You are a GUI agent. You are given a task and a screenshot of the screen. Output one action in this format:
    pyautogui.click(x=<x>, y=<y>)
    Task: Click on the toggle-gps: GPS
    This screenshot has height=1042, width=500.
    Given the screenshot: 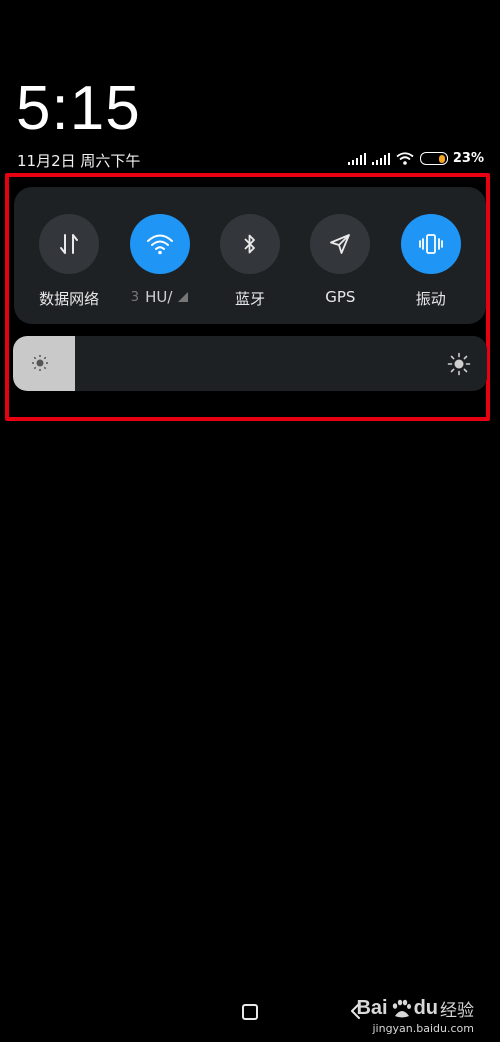 What is the action you would take?
    pyautogui.click(x=340, y=261)
    